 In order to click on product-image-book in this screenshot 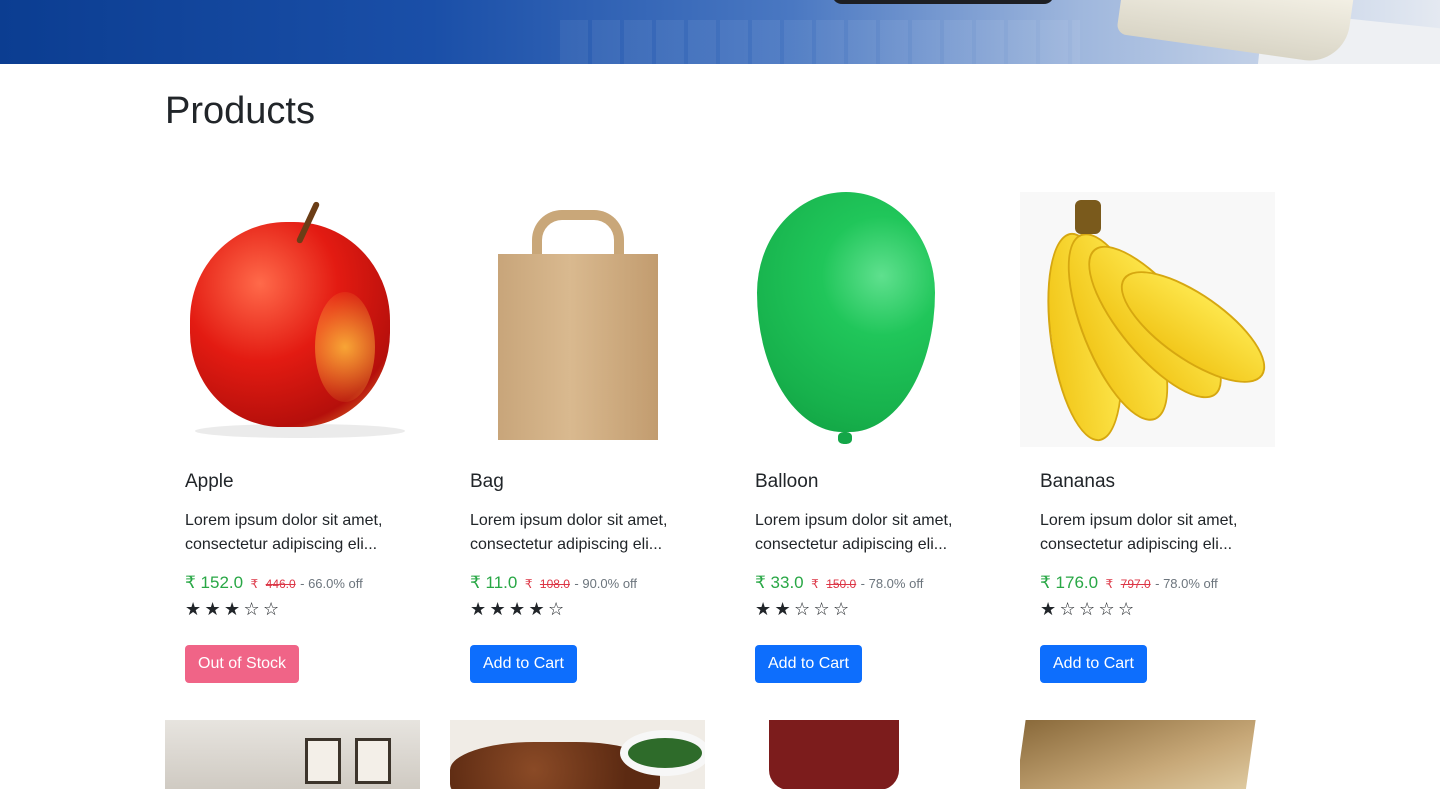, I will do `click(1147, 754)`.